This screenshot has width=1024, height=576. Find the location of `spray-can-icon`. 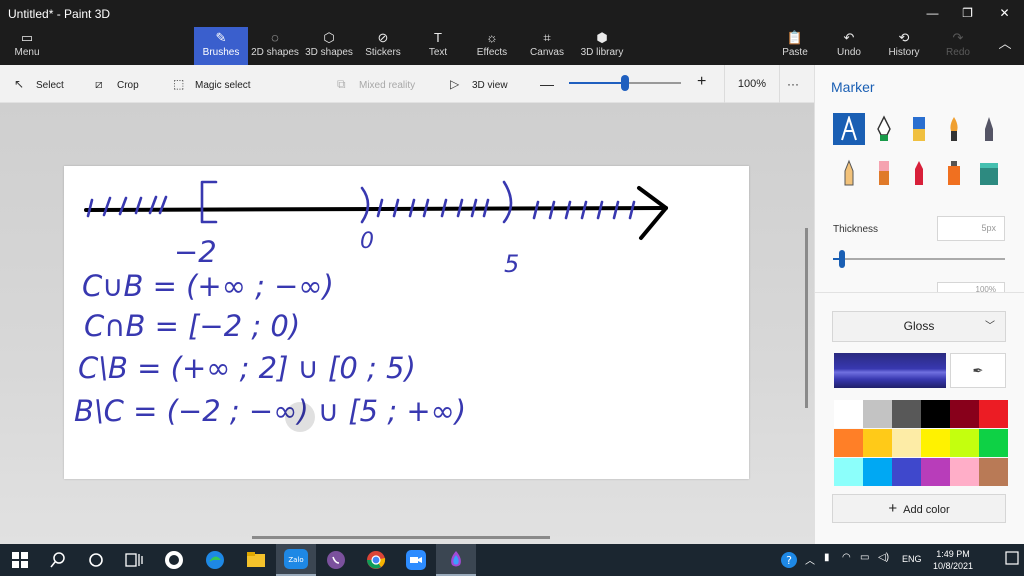

spray-can-icon is located at coordinates (954, 173).